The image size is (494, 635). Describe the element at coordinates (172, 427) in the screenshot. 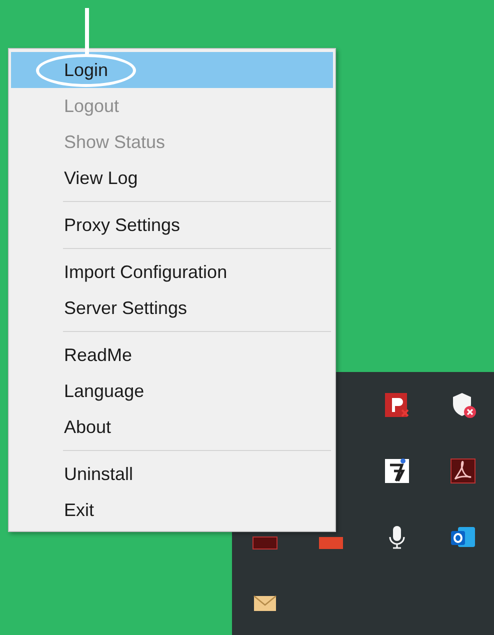

I see `menu-item: About` at that location.